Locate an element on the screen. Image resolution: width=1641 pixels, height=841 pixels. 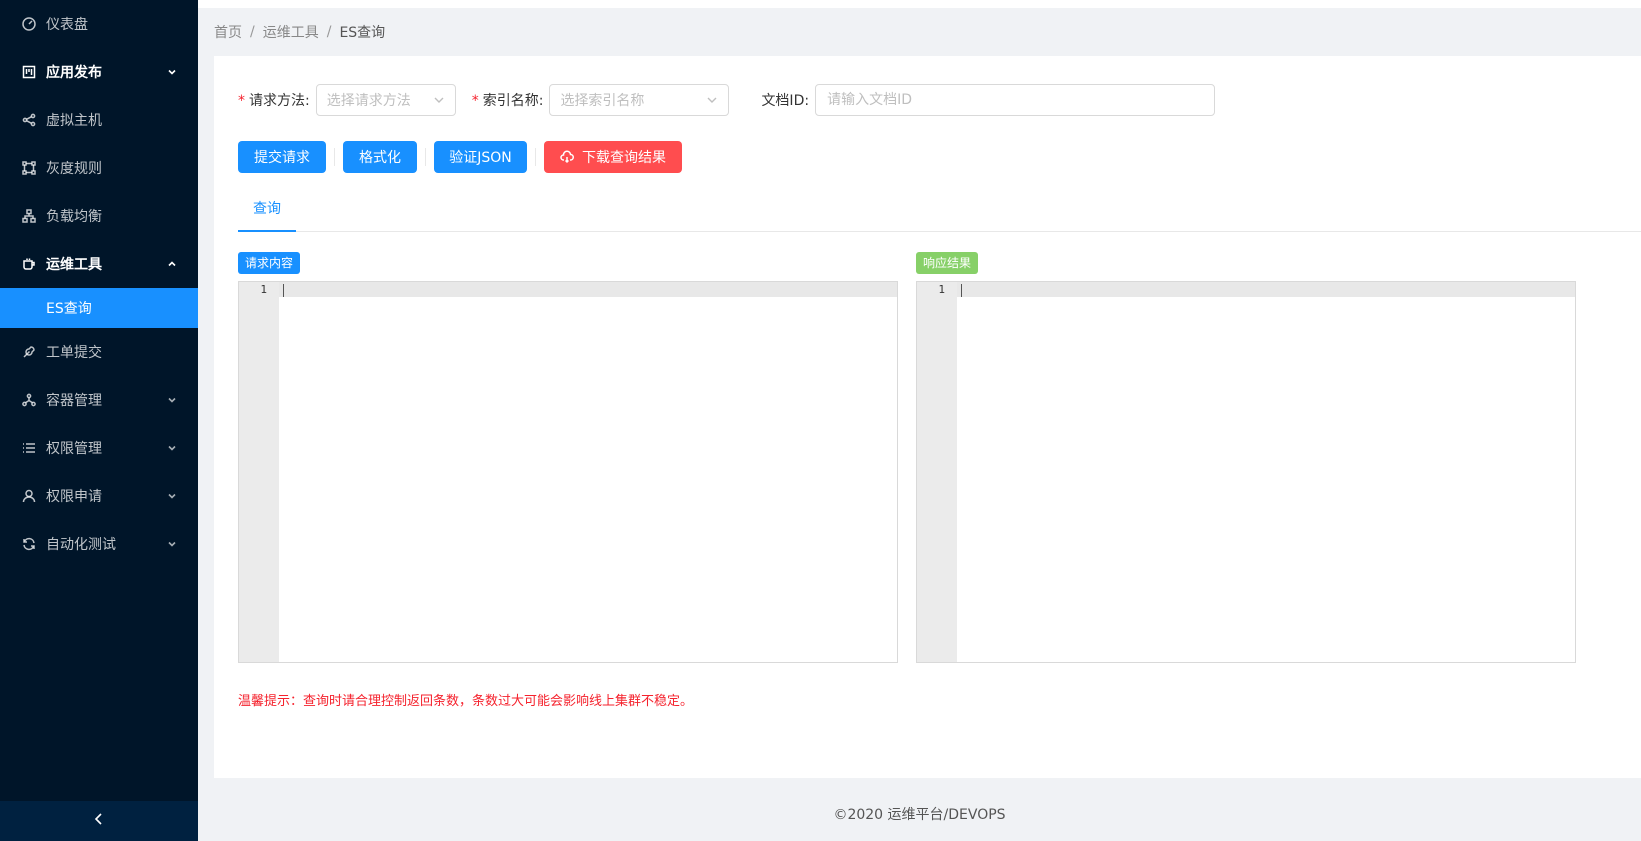
menu-item-container-manage: 容器管理 is located at coordinates (99, 400).